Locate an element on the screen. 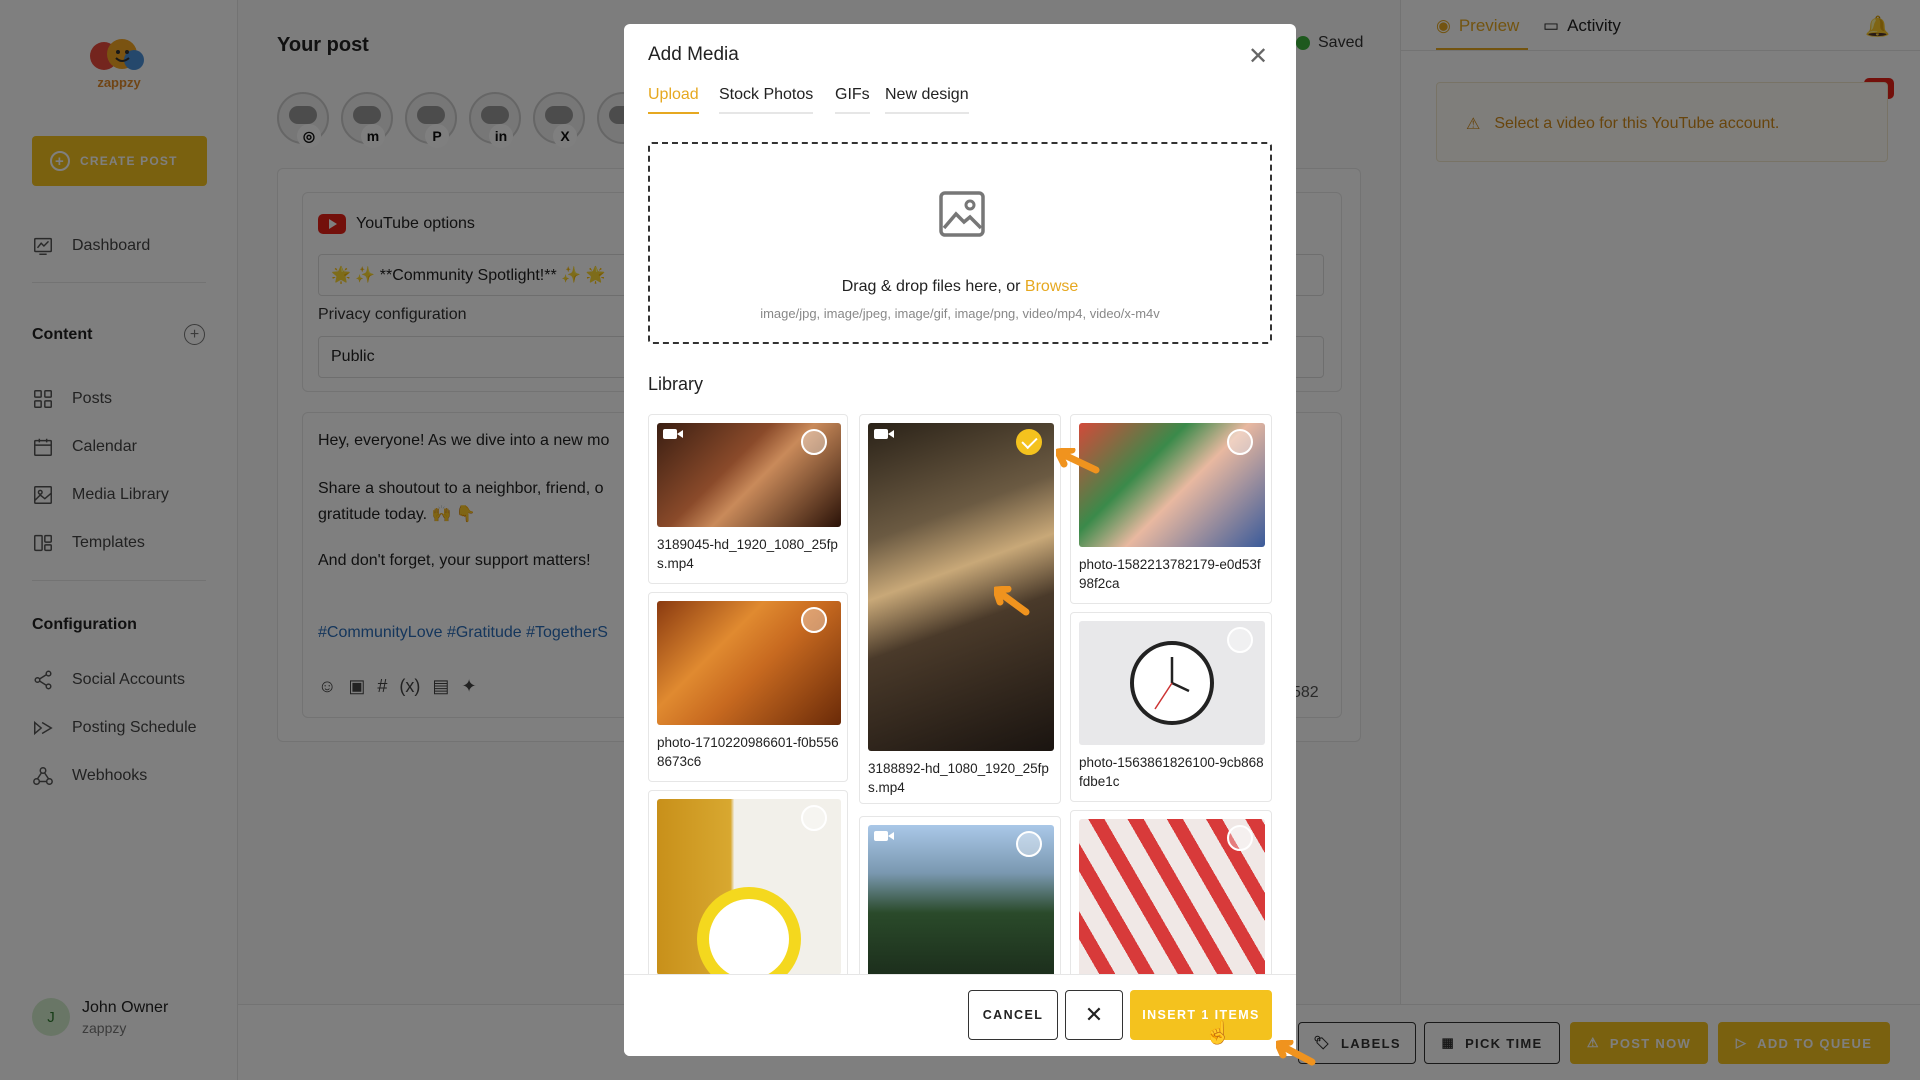 Image resolution: width=1920 pixels, height=1080 pixels. library-item-selected: 3188892-hd_1080_1920_25fps.mp4 is located at coordinates (960, 609).